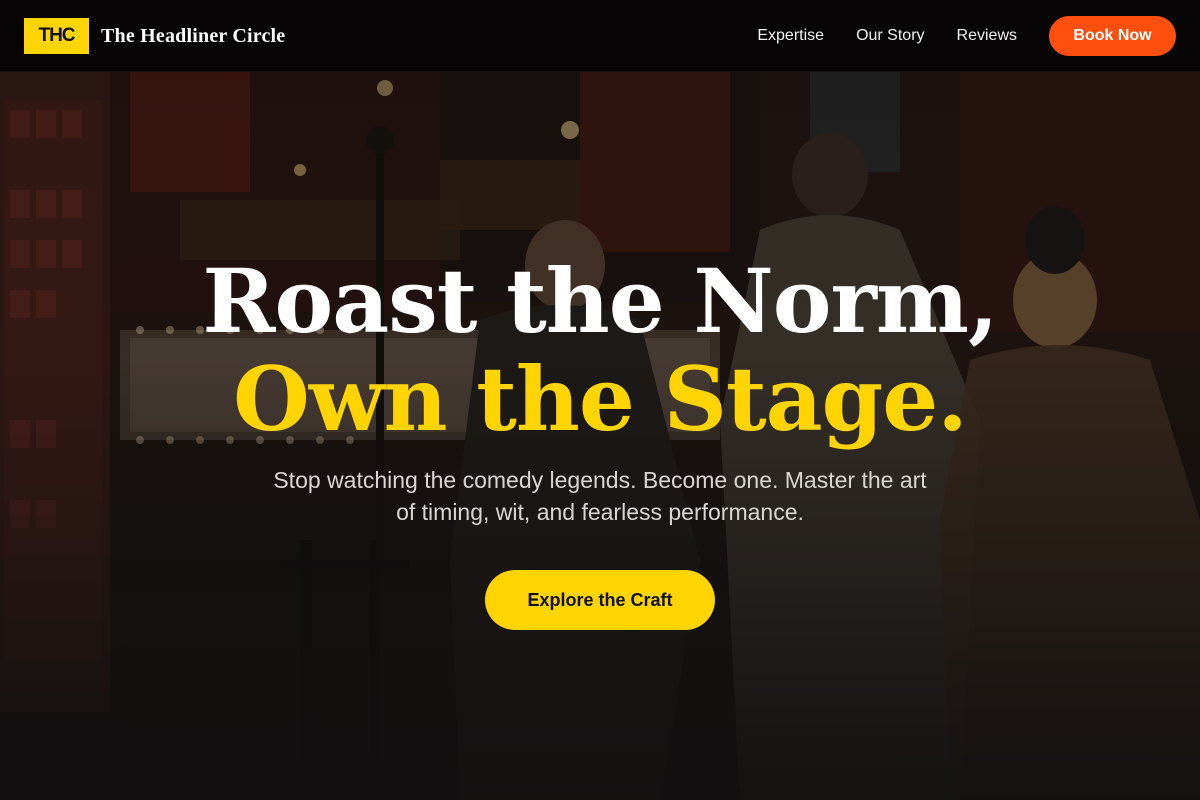 Image resolution: width=1200 pixels, height=800 pixels. I want to click on nav-link-reviews: Reviews, so click(987, 36).